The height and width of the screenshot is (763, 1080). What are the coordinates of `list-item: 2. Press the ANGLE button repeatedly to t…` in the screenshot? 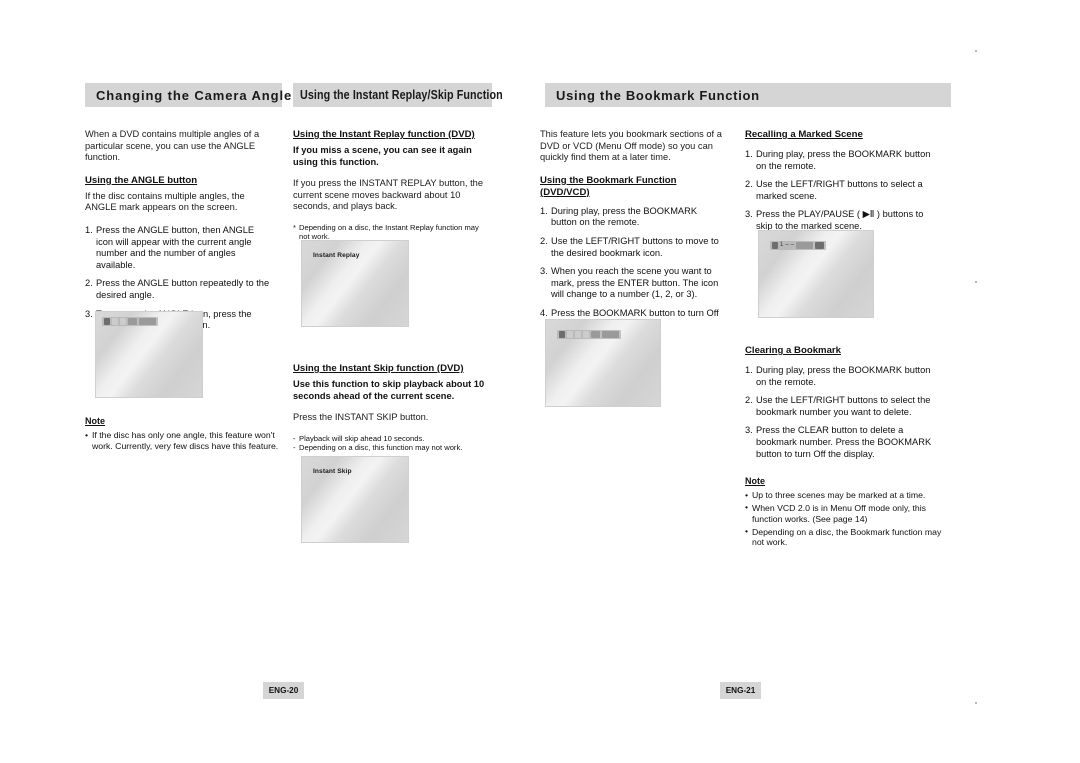 It's located at (178, 289).